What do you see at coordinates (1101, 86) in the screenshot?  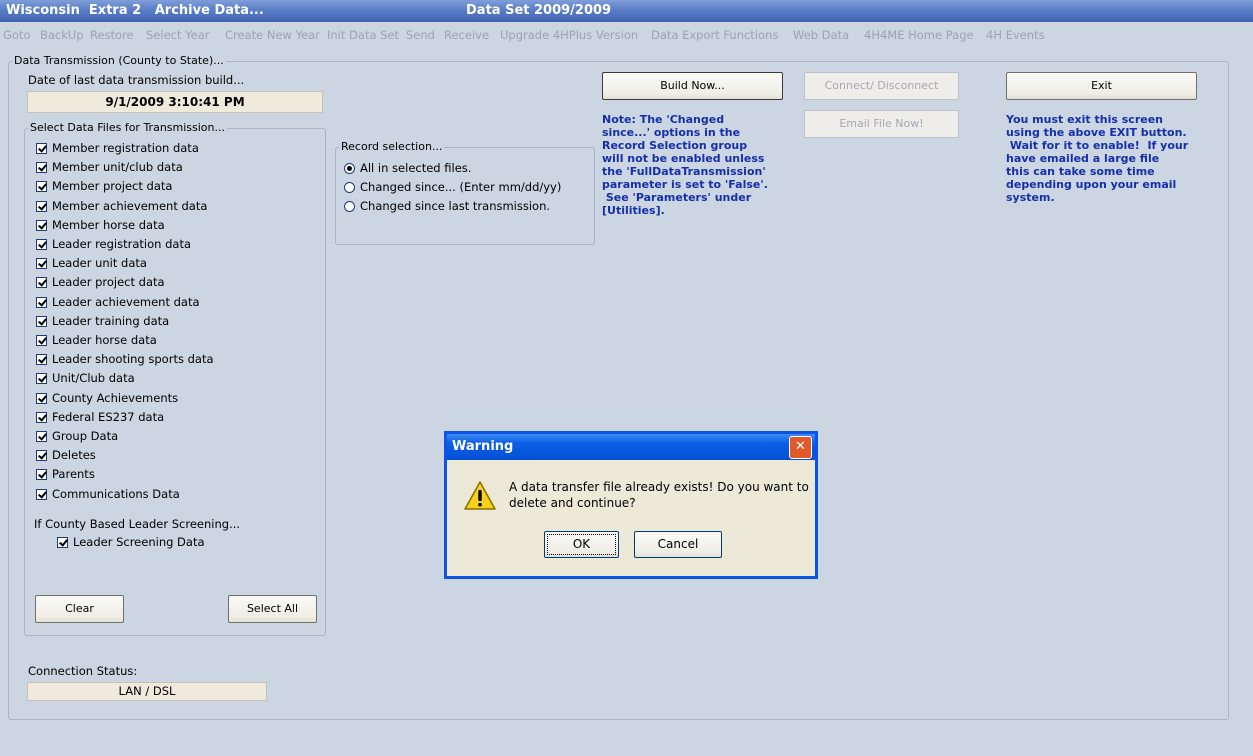 I see `exit-button: Exit` at bounding box center [1101, 86].